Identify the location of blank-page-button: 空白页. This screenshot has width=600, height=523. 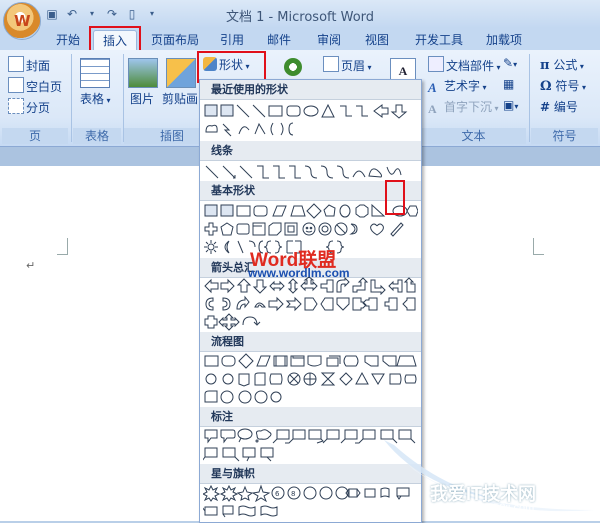
(35, 86).